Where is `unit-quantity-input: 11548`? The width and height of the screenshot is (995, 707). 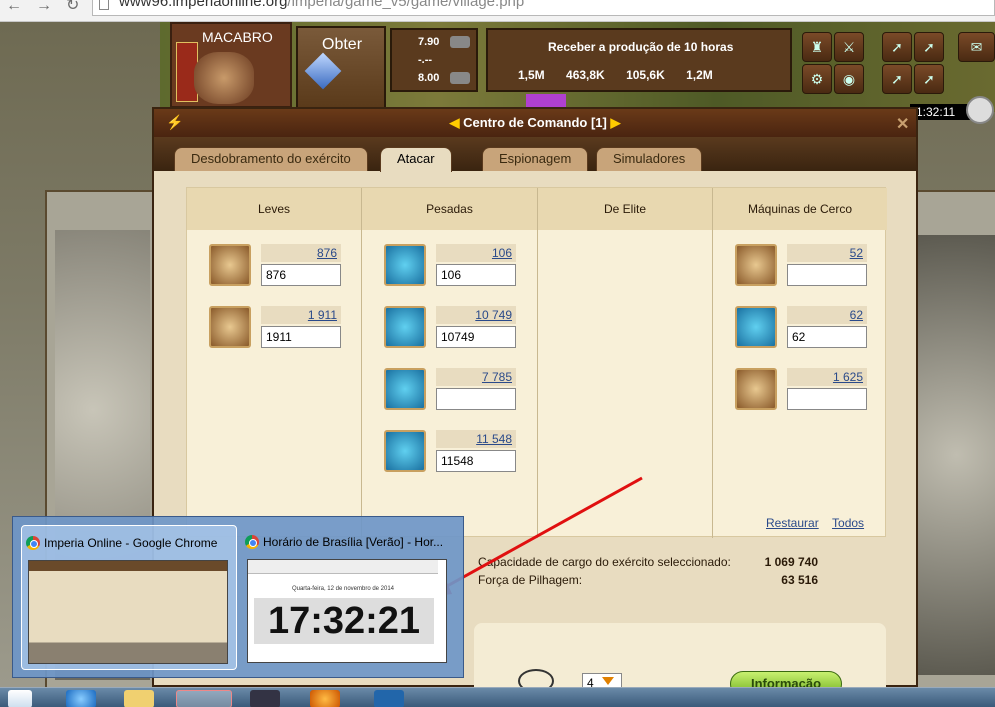 unit-quantity-input: 11548 is located at coordinates (476, 461).